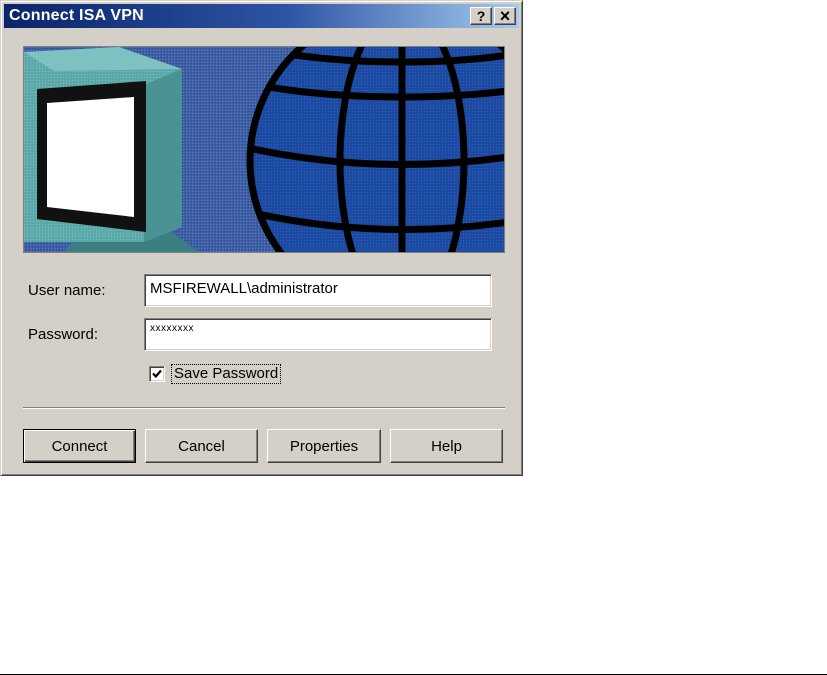  What do you see at coordinates (67, 290) in the screenshot?
I see `username-label: User name:` at bounding box center [67, 290].